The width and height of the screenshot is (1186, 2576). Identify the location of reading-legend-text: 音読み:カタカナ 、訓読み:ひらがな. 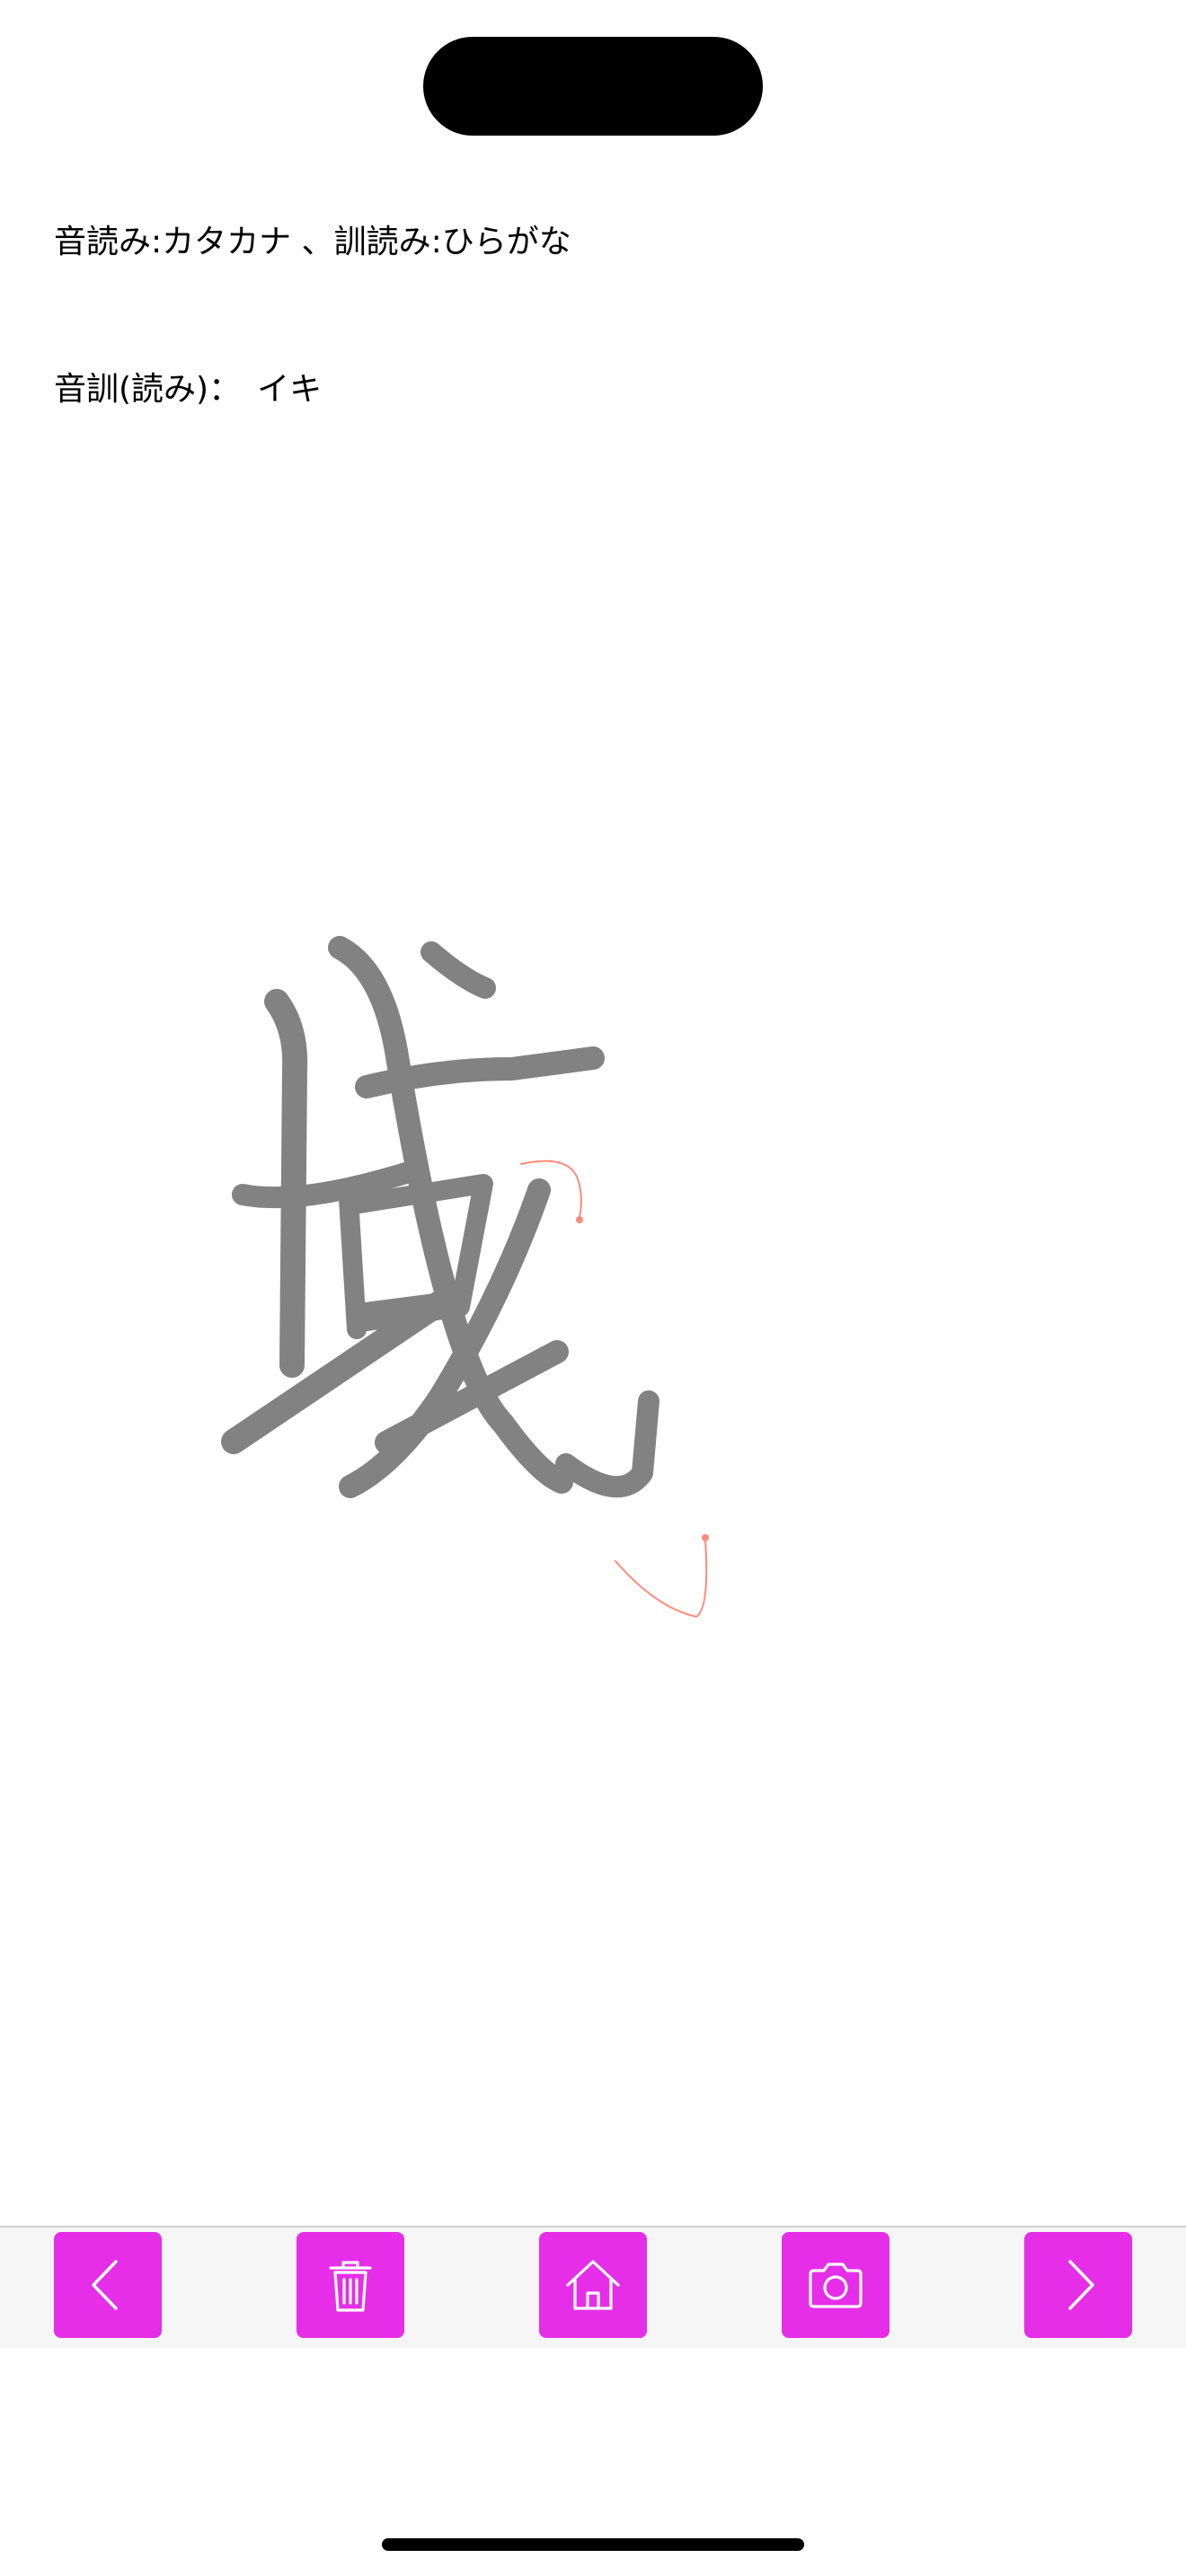
(312, 242).